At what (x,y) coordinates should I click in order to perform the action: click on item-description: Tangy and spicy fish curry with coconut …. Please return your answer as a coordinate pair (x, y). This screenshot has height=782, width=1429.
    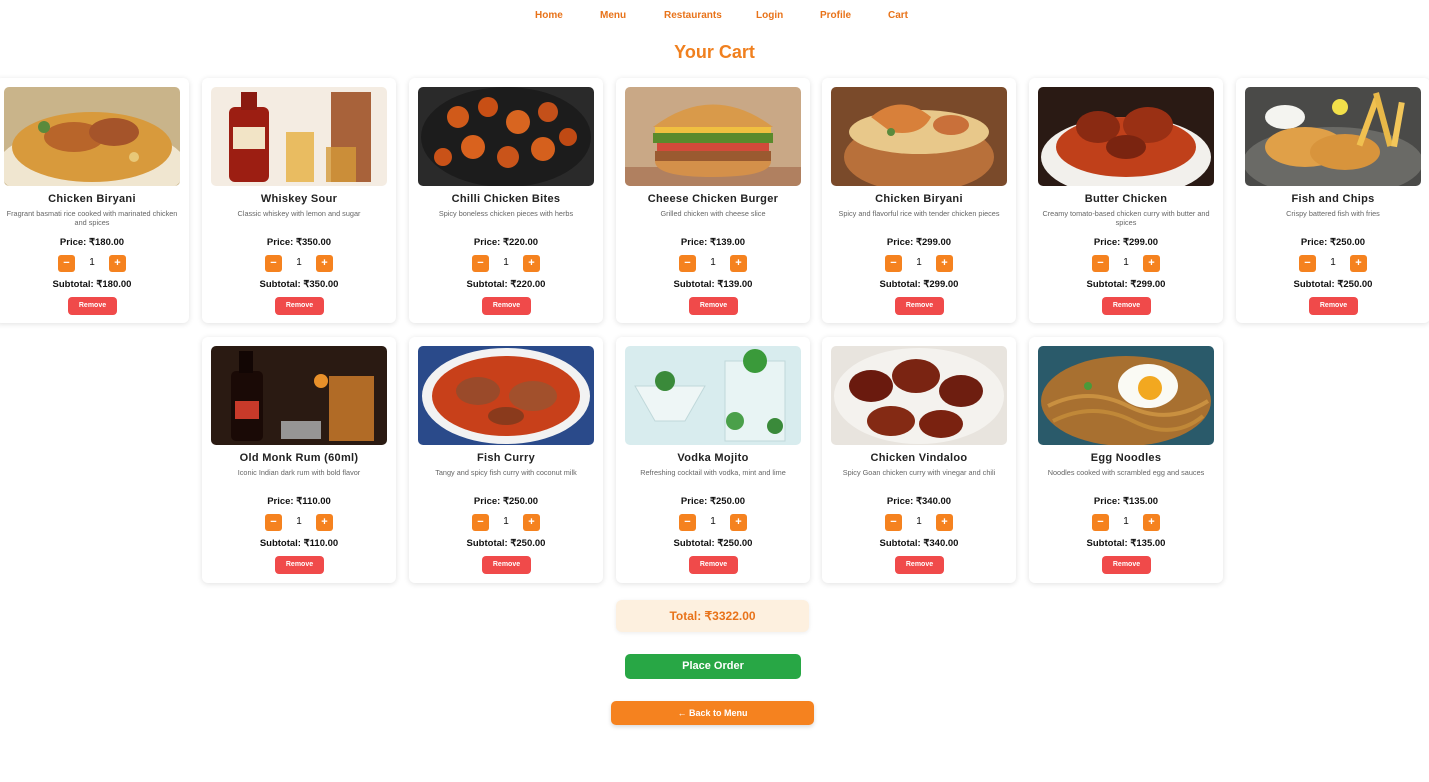
    Looking at the image, I should click on (506, 472).